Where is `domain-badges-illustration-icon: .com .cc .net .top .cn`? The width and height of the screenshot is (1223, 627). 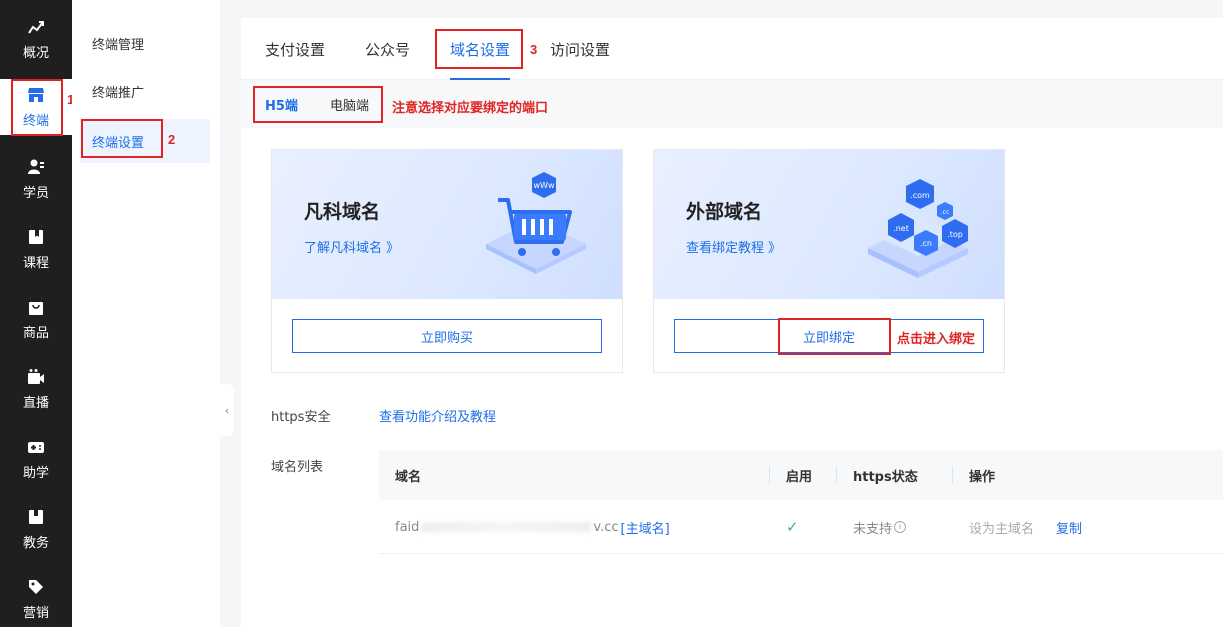 domain-badges-illustration-icon: .com .cc .net .top .cn is located at coordinates (918, 228).